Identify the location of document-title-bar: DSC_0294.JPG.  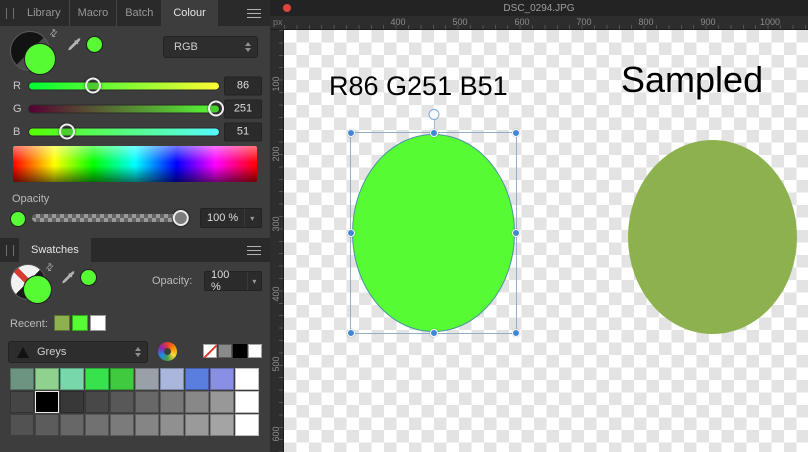
(539, 8).